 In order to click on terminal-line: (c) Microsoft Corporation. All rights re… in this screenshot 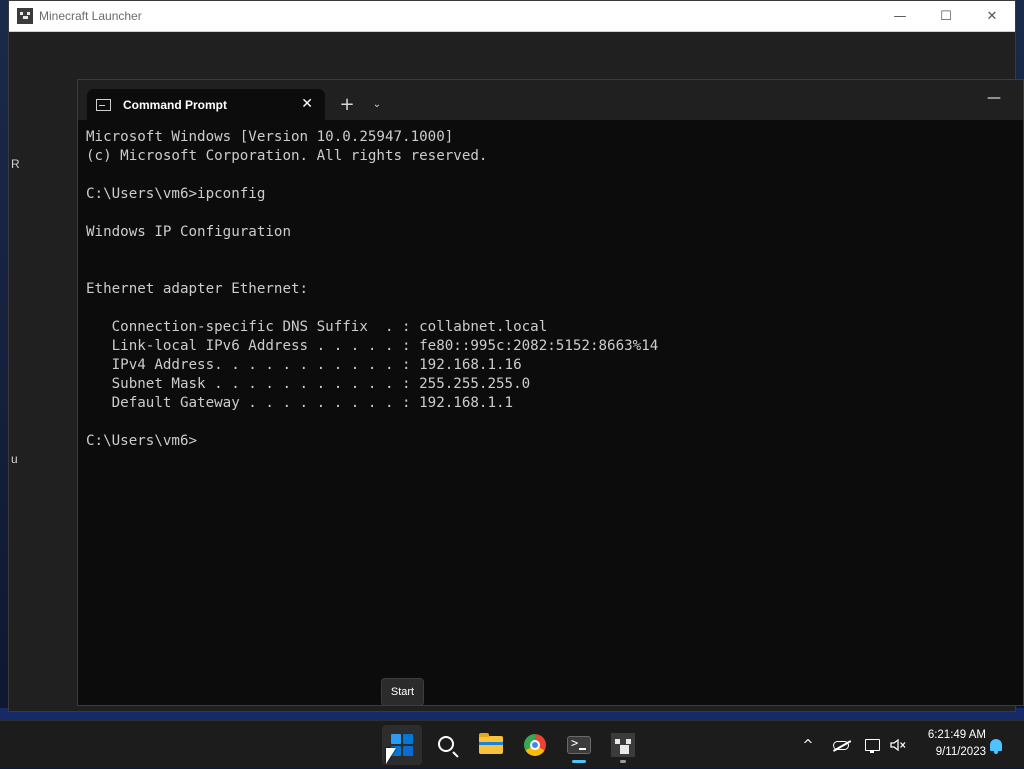, I will do `click(287, 156)`.